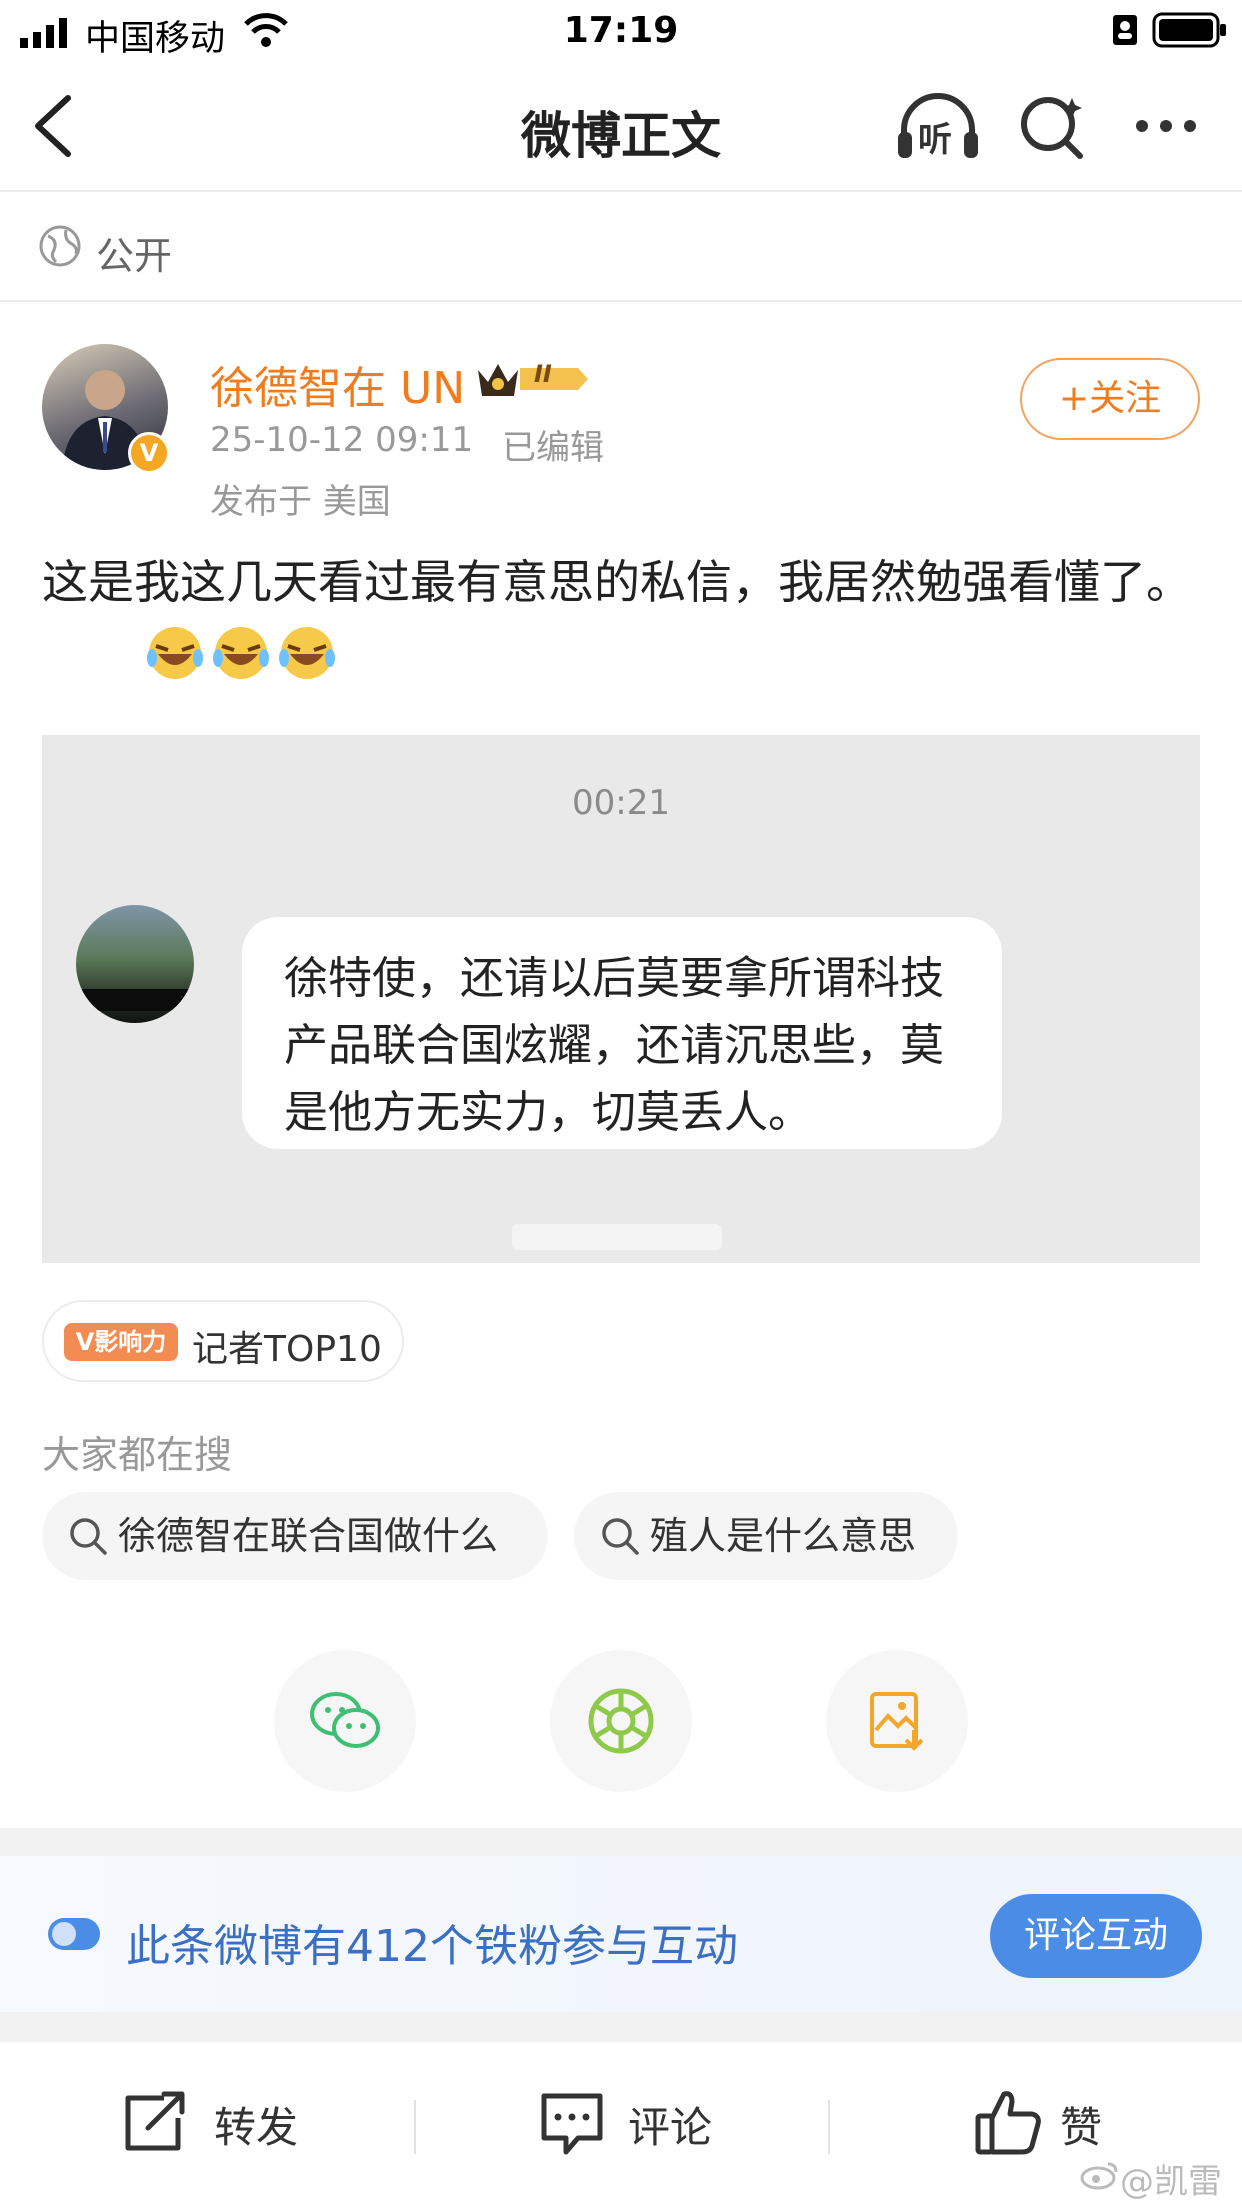 This screenshot has height=2208, width=1242. I want to click on hot-search-title: 大家都在搜, so click(137, 1455).